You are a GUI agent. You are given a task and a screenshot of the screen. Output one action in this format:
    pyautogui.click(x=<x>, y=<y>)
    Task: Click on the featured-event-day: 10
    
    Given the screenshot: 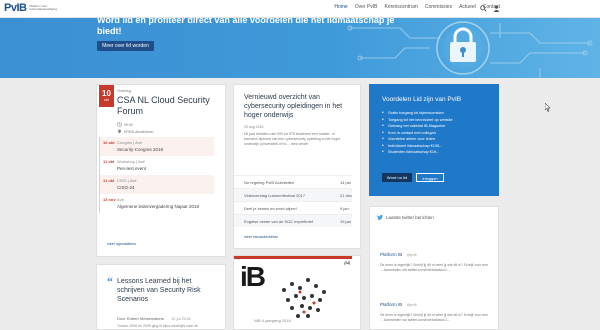 What is the action you would take?
    pyautogui.click(x=106, y=93)
    